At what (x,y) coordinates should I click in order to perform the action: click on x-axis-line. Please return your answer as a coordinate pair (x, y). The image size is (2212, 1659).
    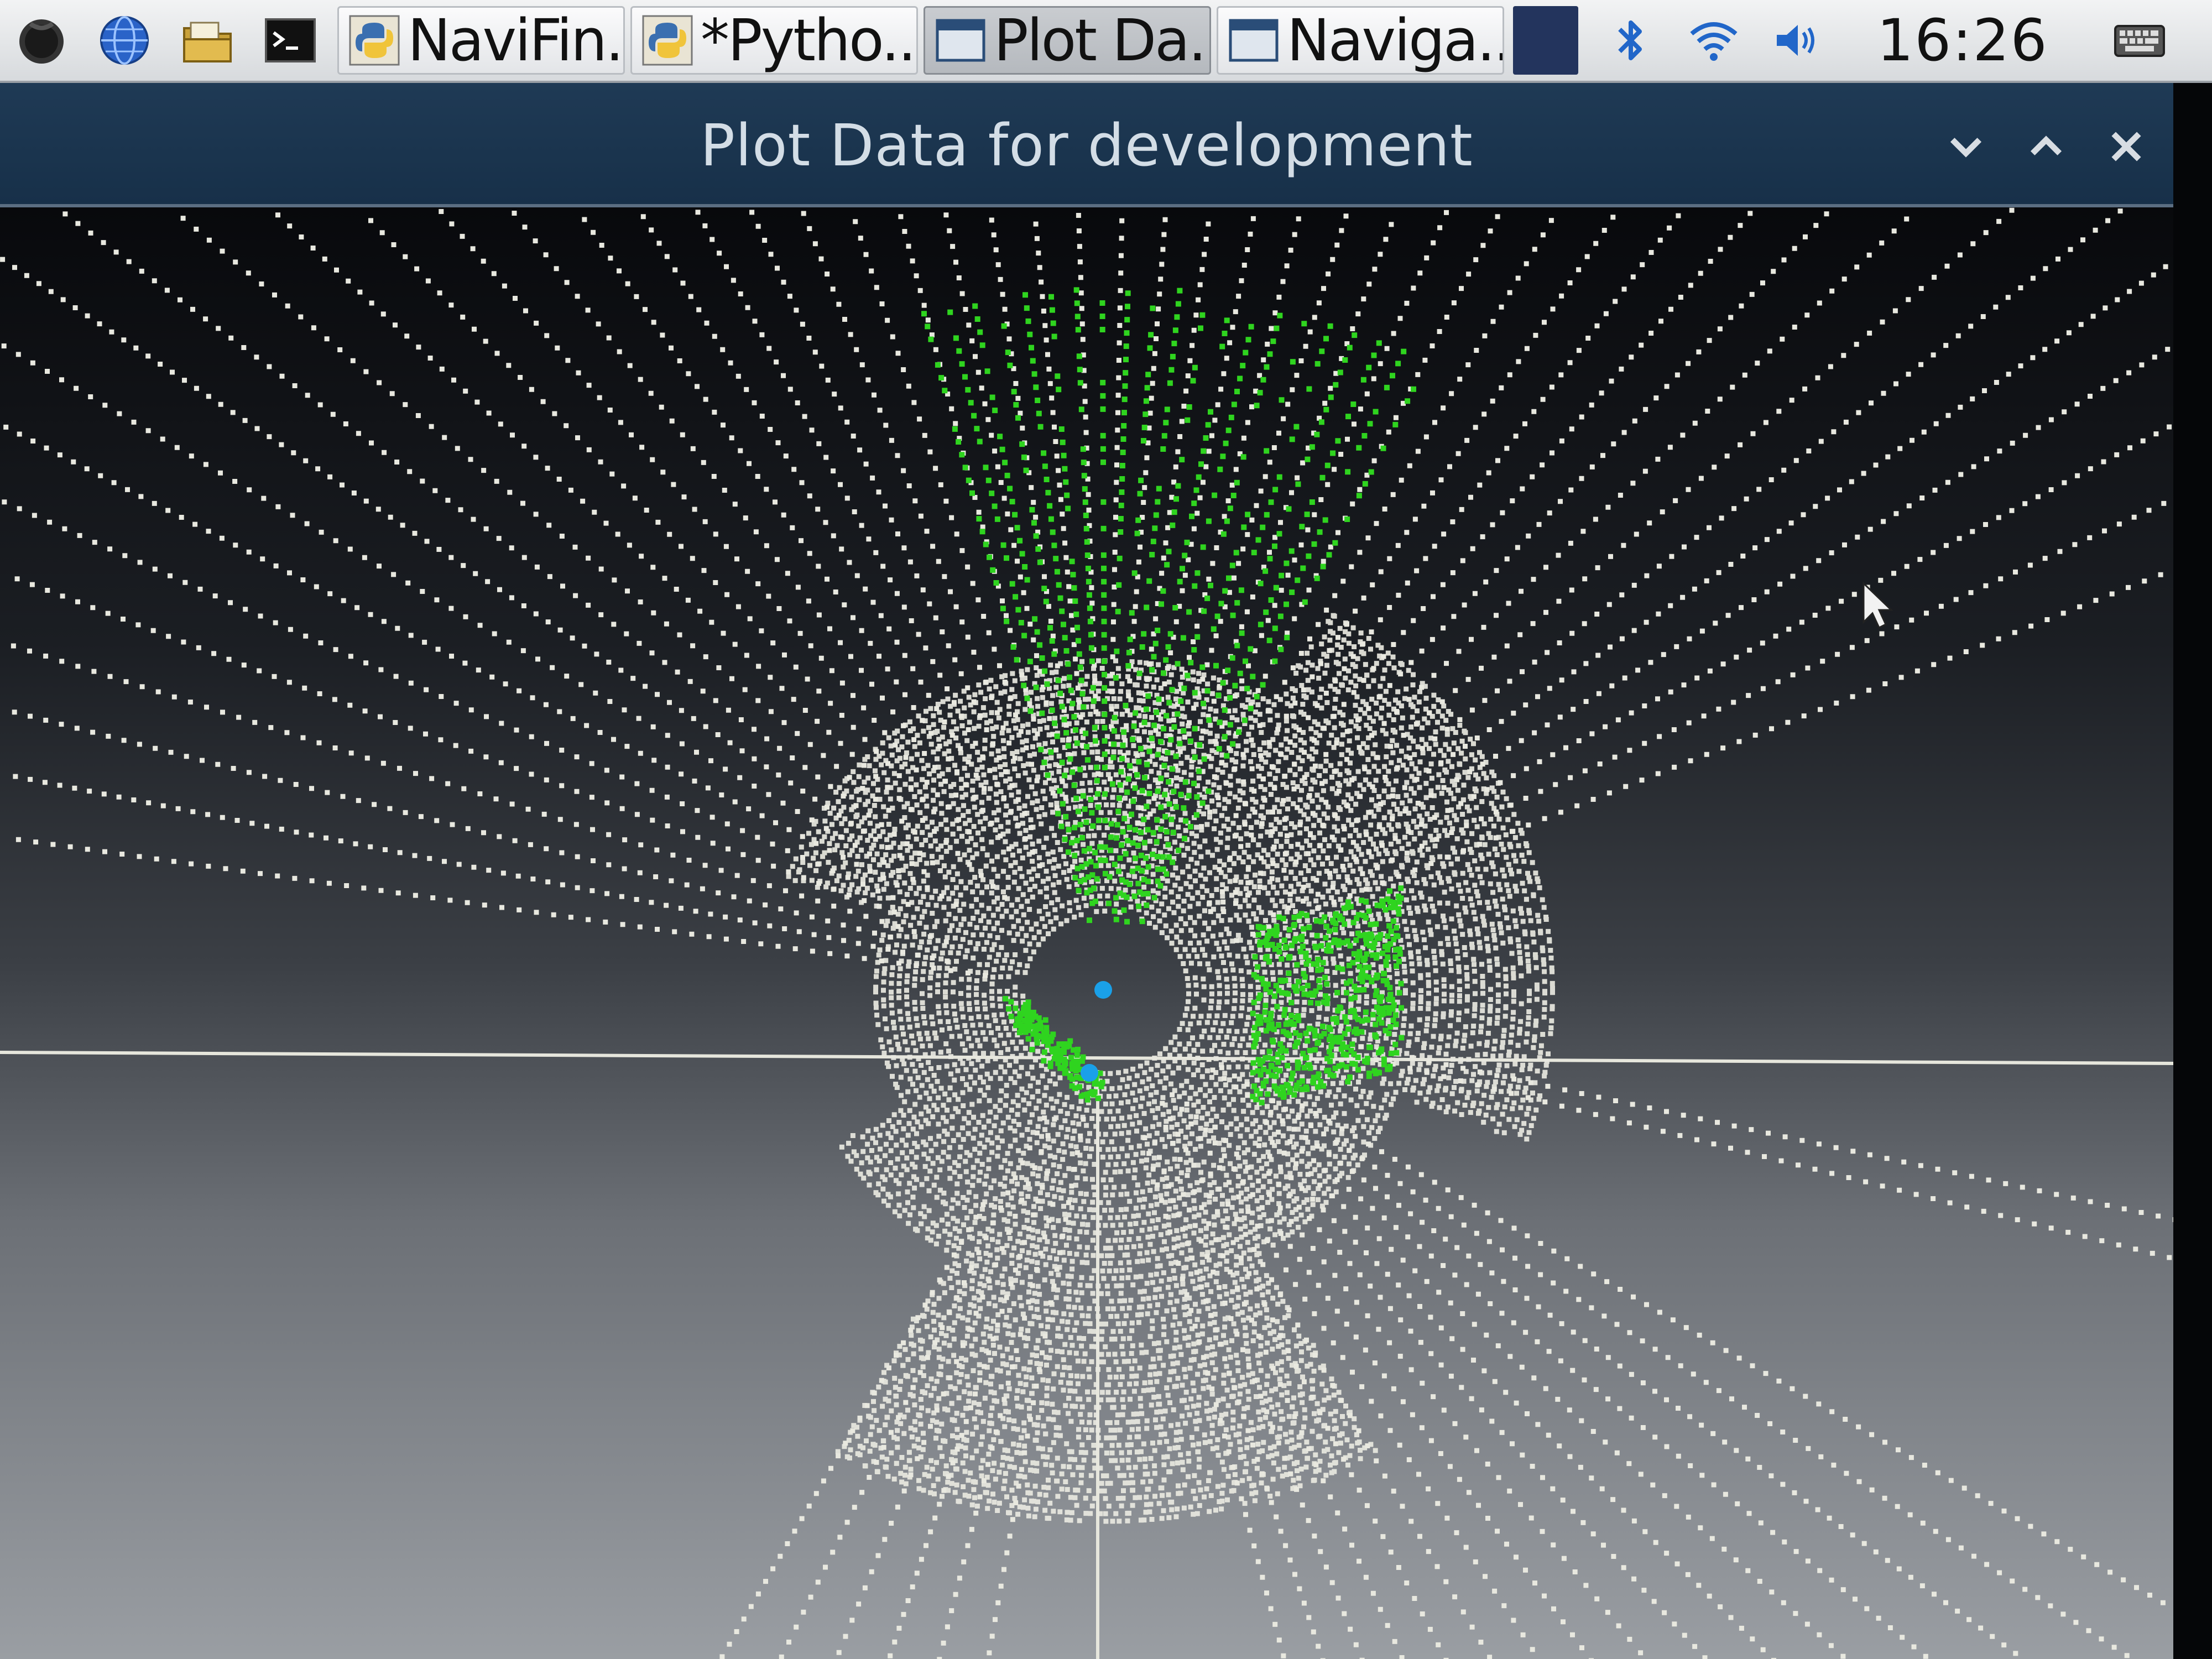
    Looking at the image, I should click on (1086, 1058).